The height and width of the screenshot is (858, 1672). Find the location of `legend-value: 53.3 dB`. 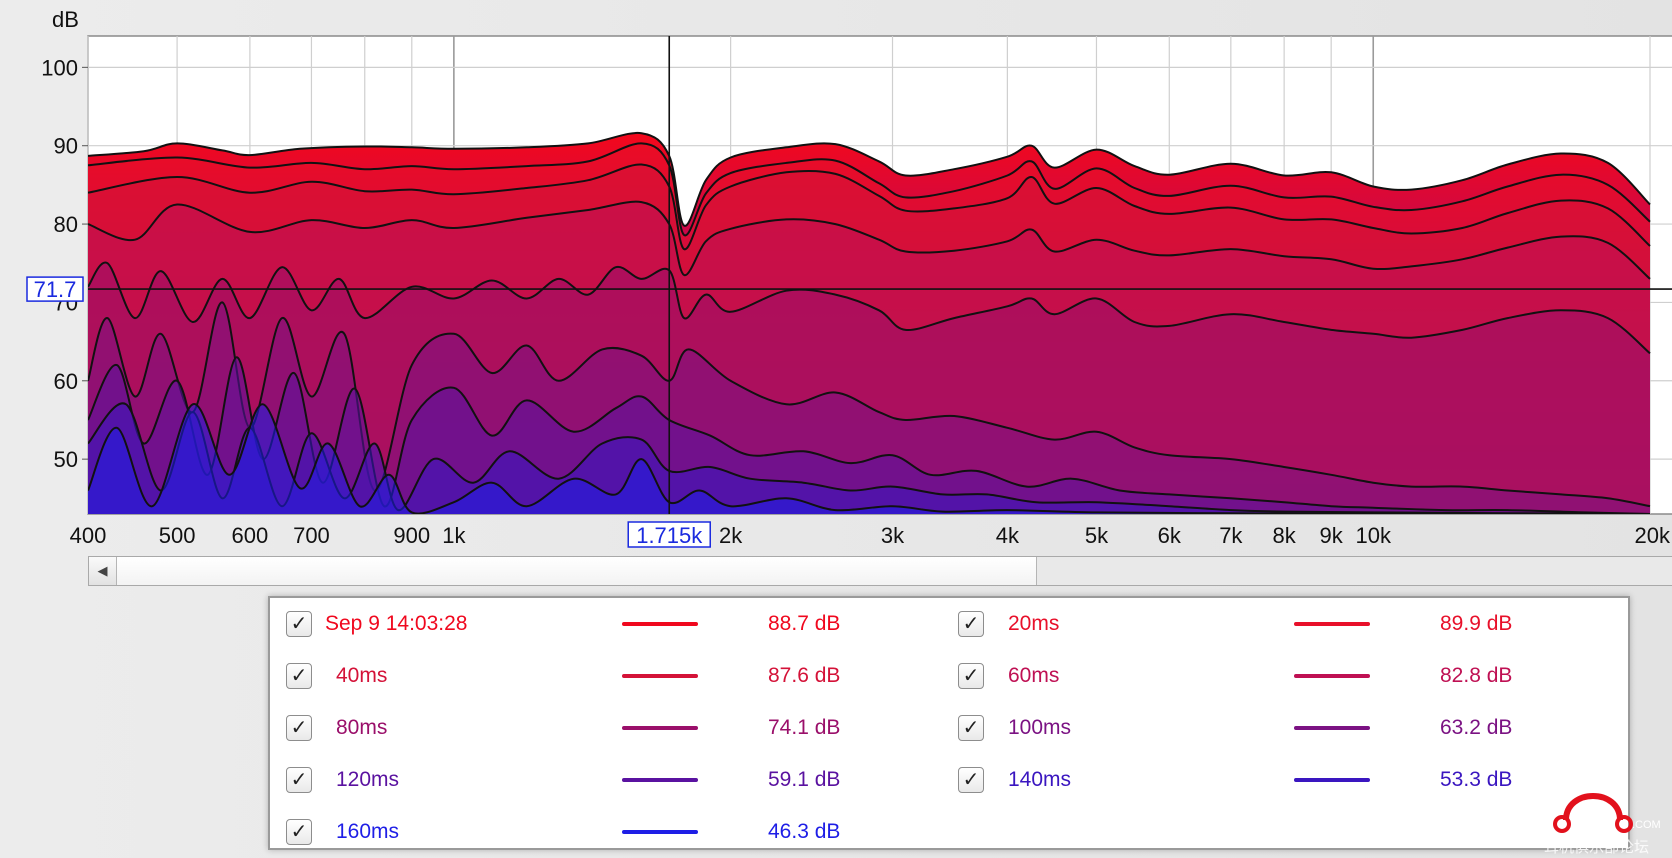

legend-value: 53.3 dB is located at coordinates (1476, 779).